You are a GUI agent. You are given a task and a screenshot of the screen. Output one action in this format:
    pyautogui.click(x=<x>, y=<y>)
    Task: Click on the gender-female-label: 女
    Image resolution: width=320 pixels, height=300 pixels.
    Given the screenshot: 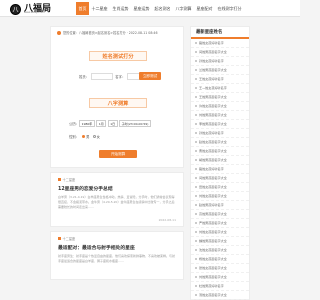 What is the action you would take?
    pyautogui.click(x=98, y=137)
    